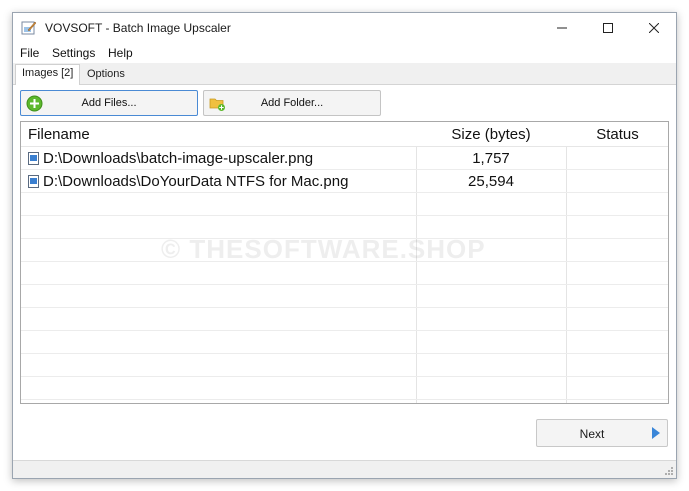  What do you see at coordinates (106, 75) in the screenshot?
I see `tab-options: Options` at bounding box center [106, 75].